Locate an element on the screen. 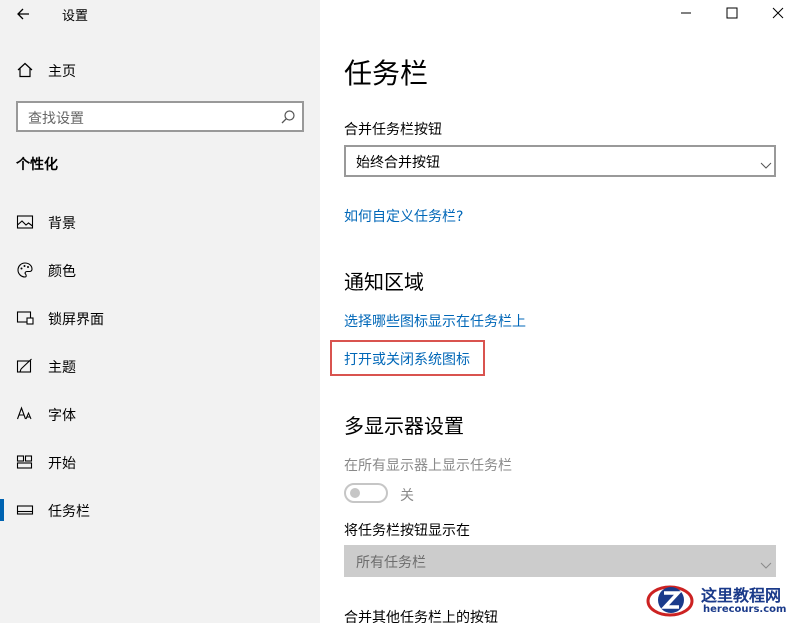 The height and width of the screenshot is (623, 795). maximize-icon is located at coordinates (732, 13).